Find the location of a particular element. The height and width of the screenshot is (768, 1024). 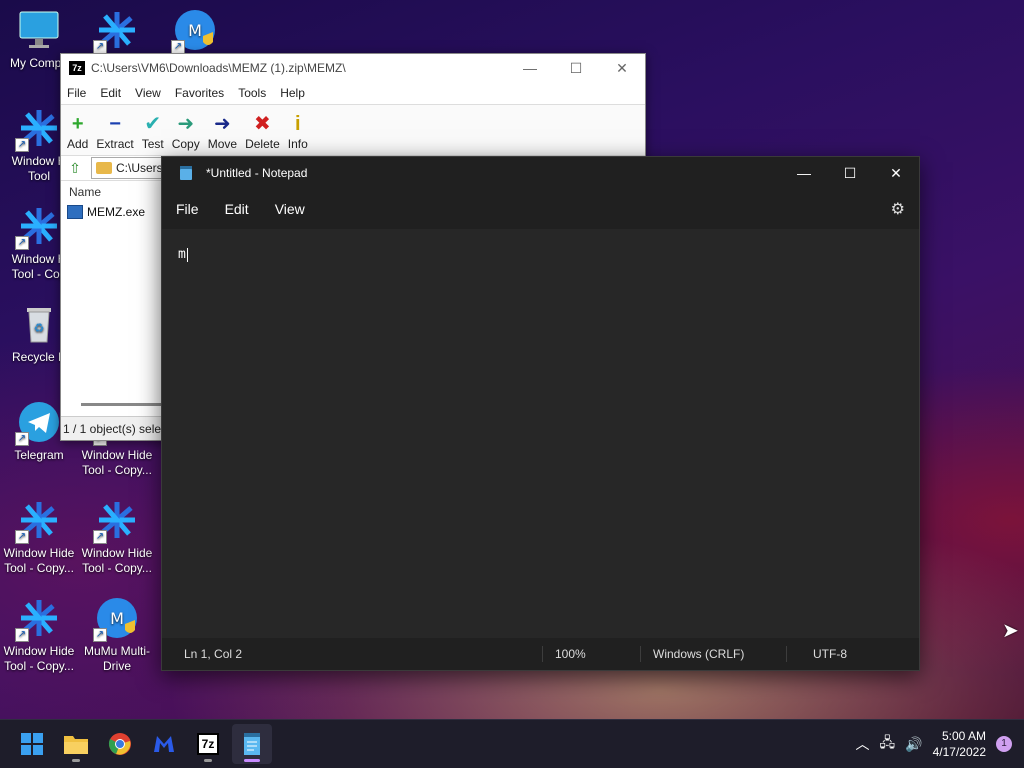

add-label: Add is located at coordinates (78, 144).